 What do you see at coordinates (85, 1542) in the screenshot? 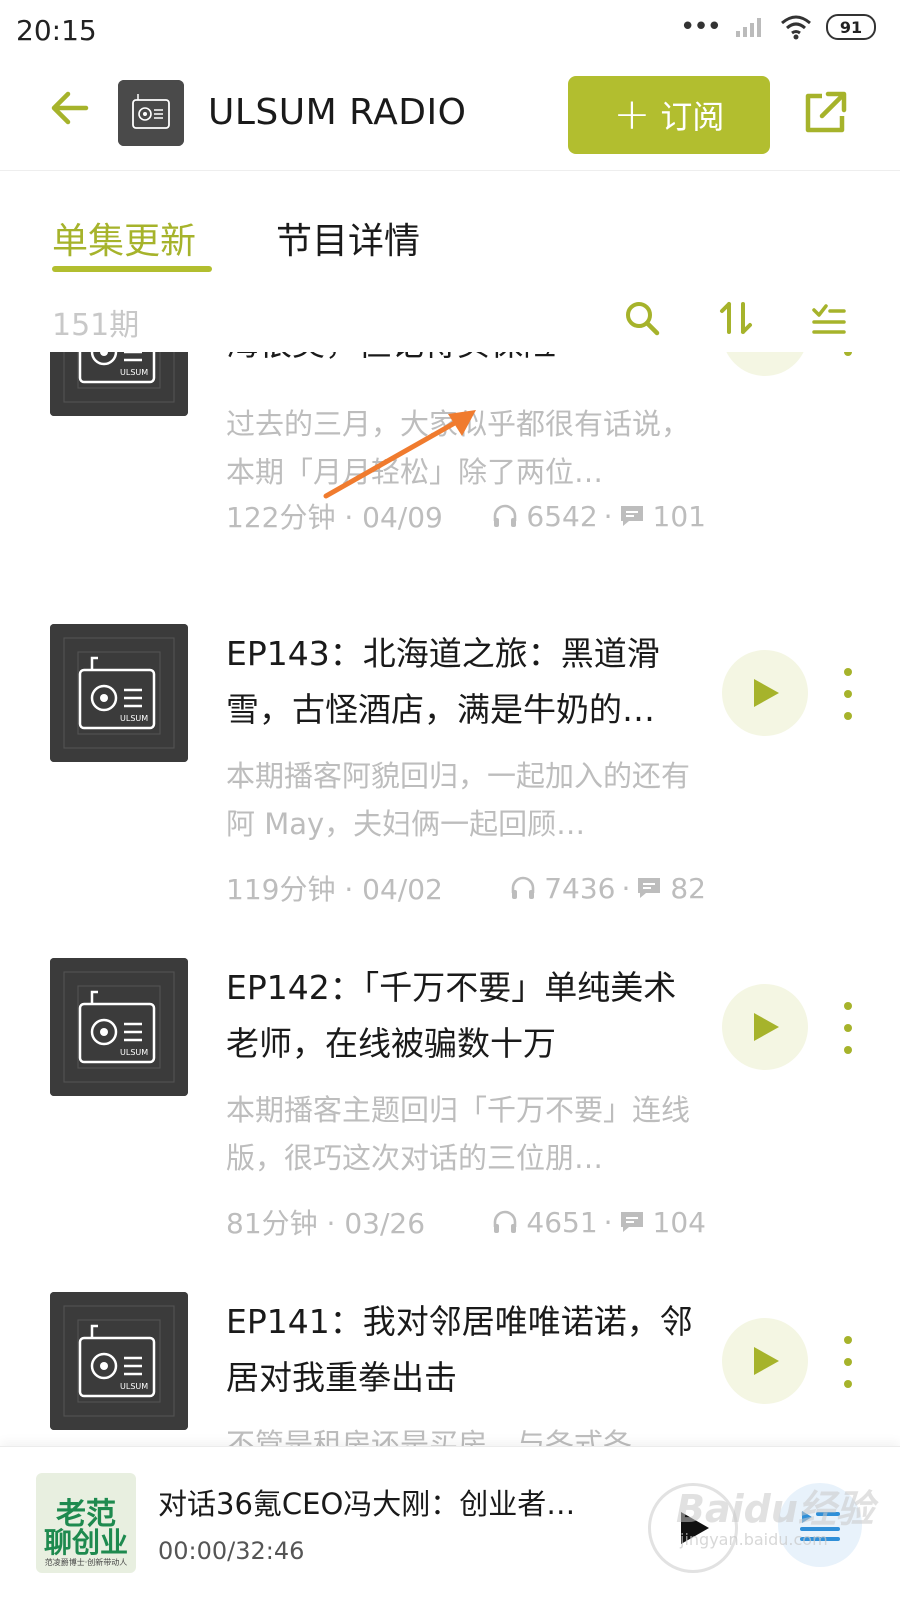
I see `player-cover-subtitle: 聊创业` at bounding box center [85, 1542].